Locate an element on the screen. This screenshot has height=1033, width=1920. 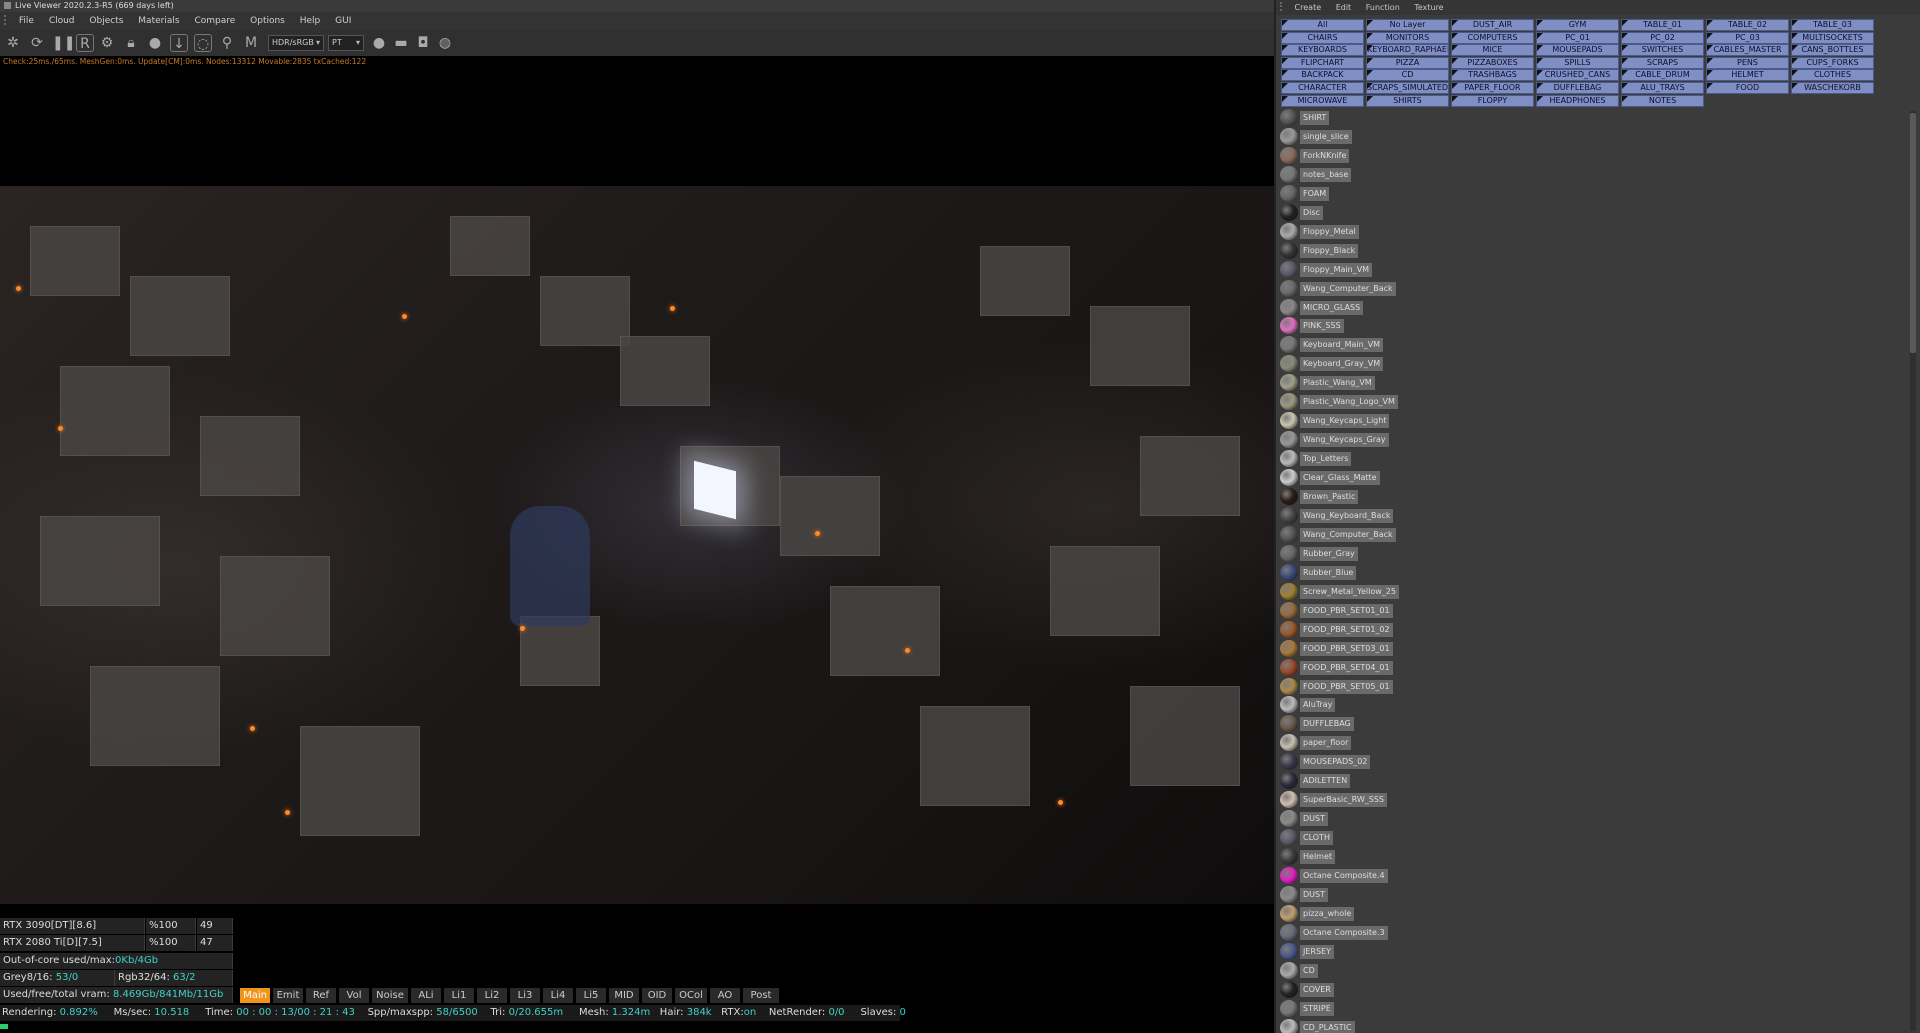
layer-button: FOOD is located at coordinates (1747, 88).